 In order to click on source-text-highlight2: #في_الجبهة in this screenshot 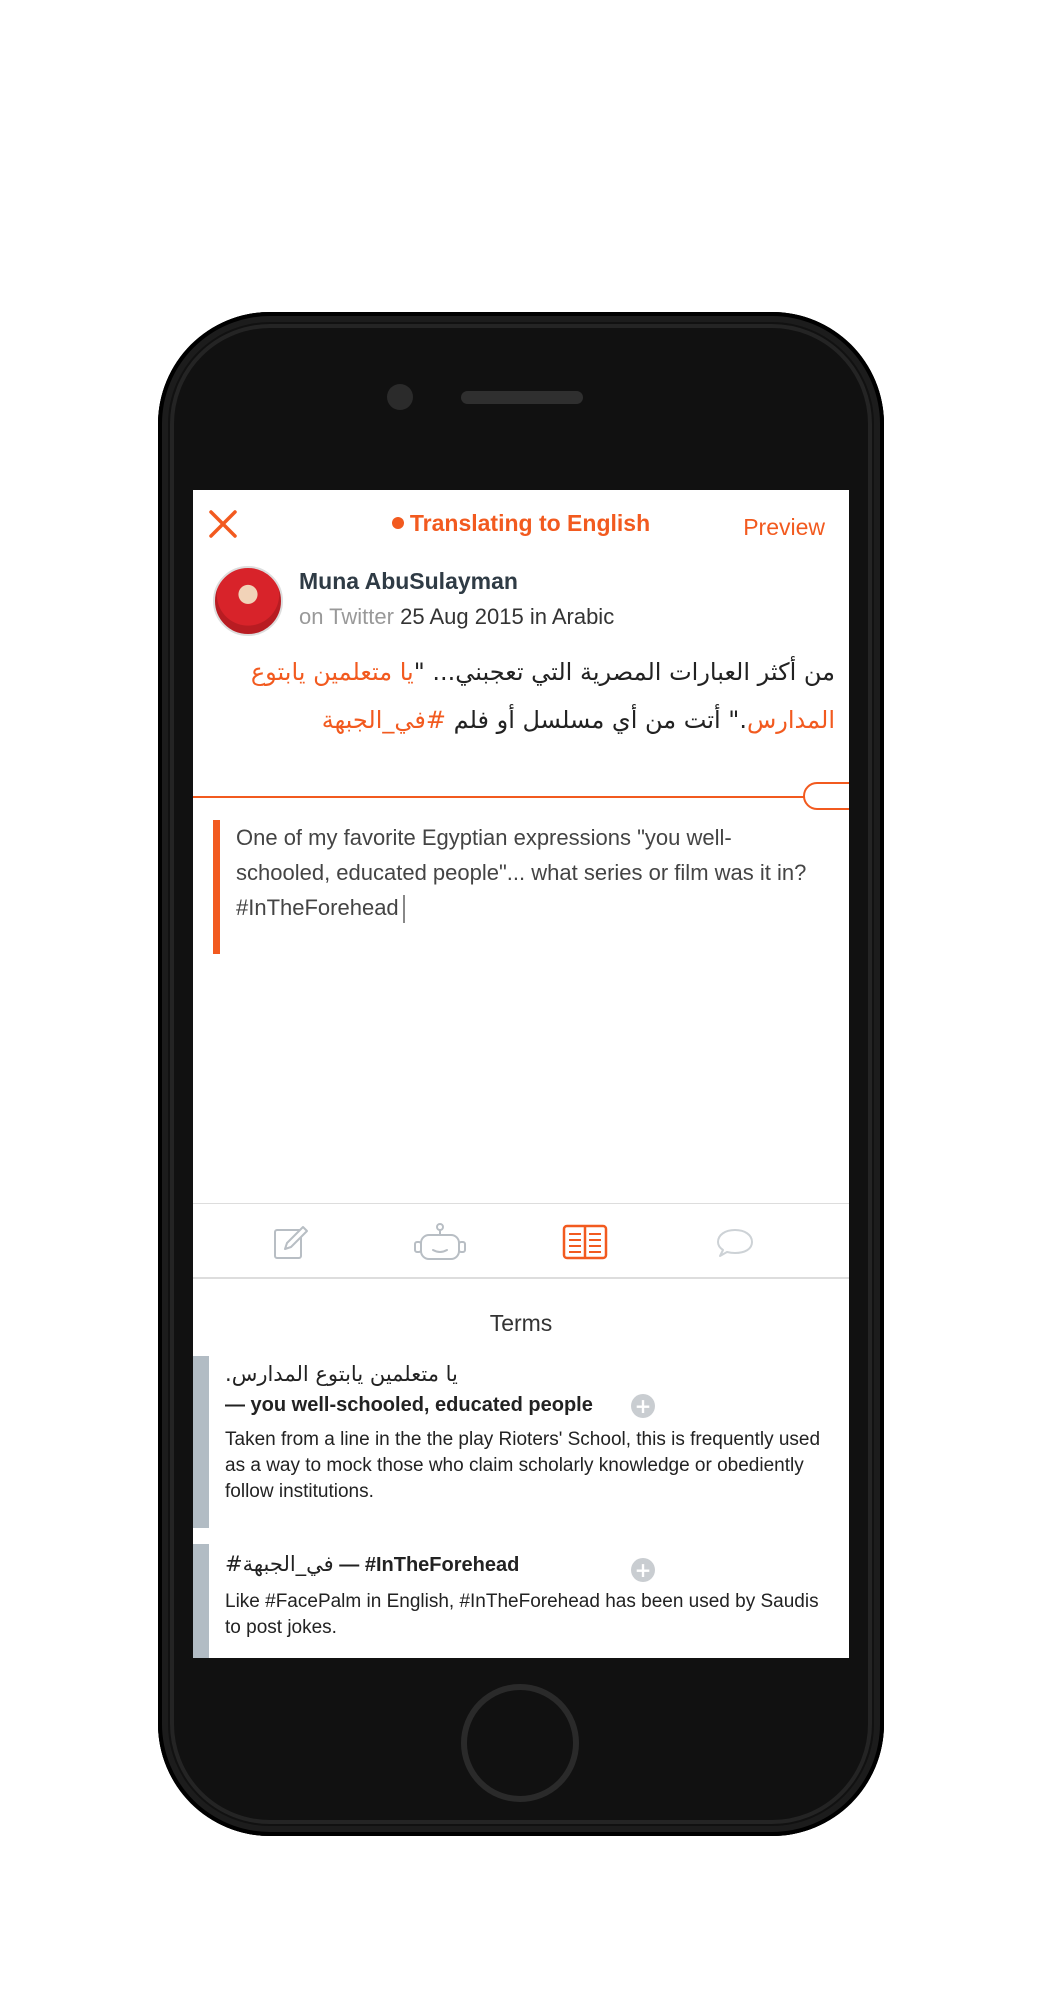, I will do `click(384, 720)`.